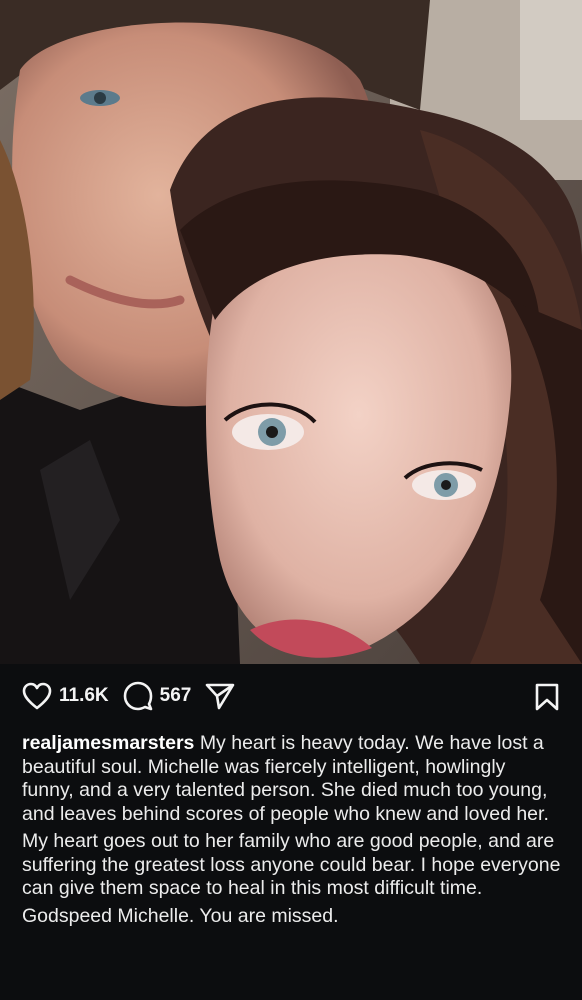 The height and width of the screenshot is (1000, 582). What do you see at coordinates (157, 696) in the screenshot?
I see `comment-button: 567` at bounding box center [157, 696].